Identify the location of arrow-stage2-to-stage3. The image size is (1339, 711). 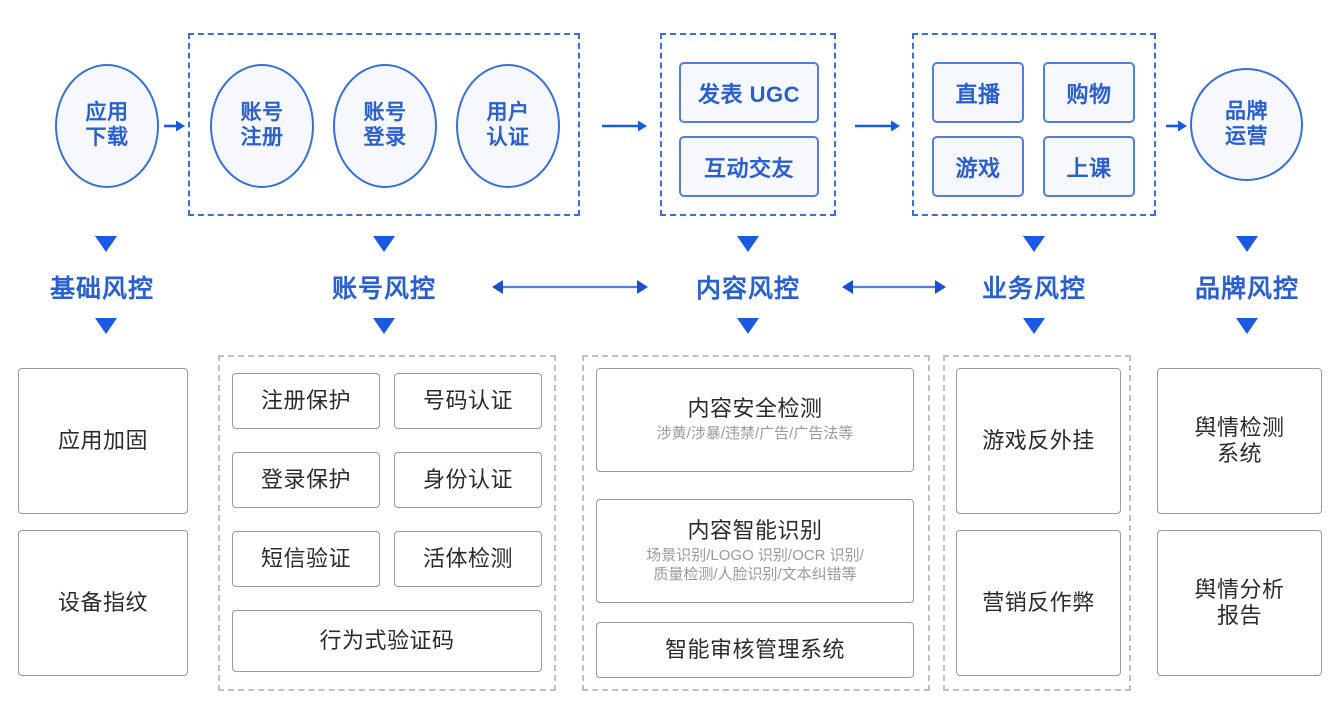
(624, 126).